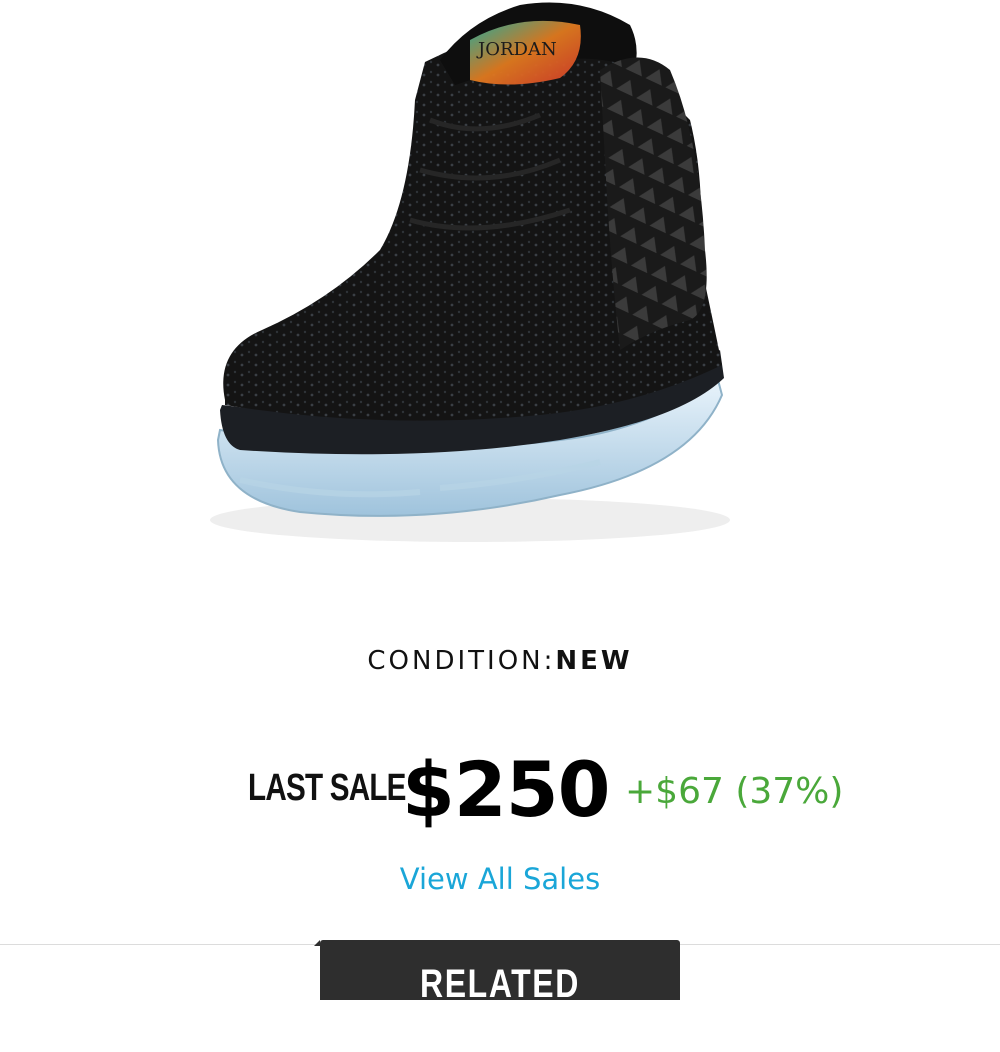 The image size is (1000, 1052). I want to click on related-products-label: RELATED PRODUCTS, so click(500, 1006).